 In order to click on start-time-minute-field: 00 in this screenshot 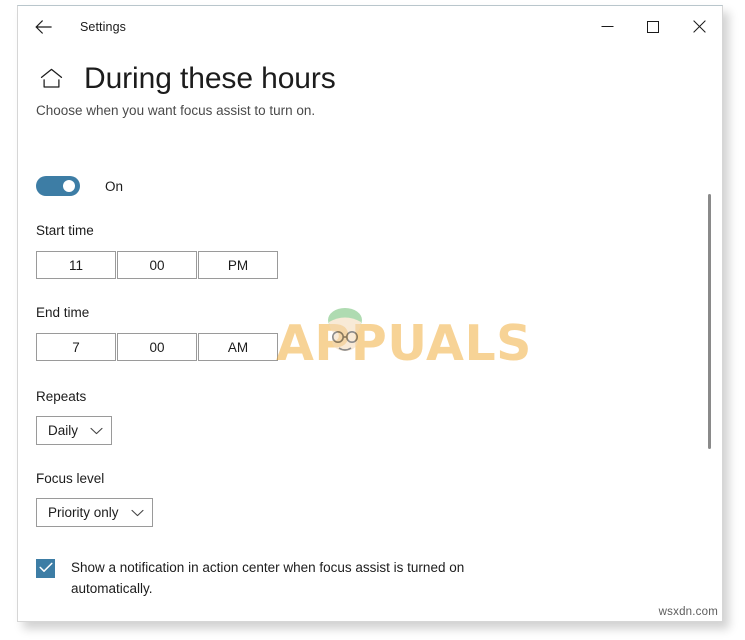, I will do `click(157, 265)`.